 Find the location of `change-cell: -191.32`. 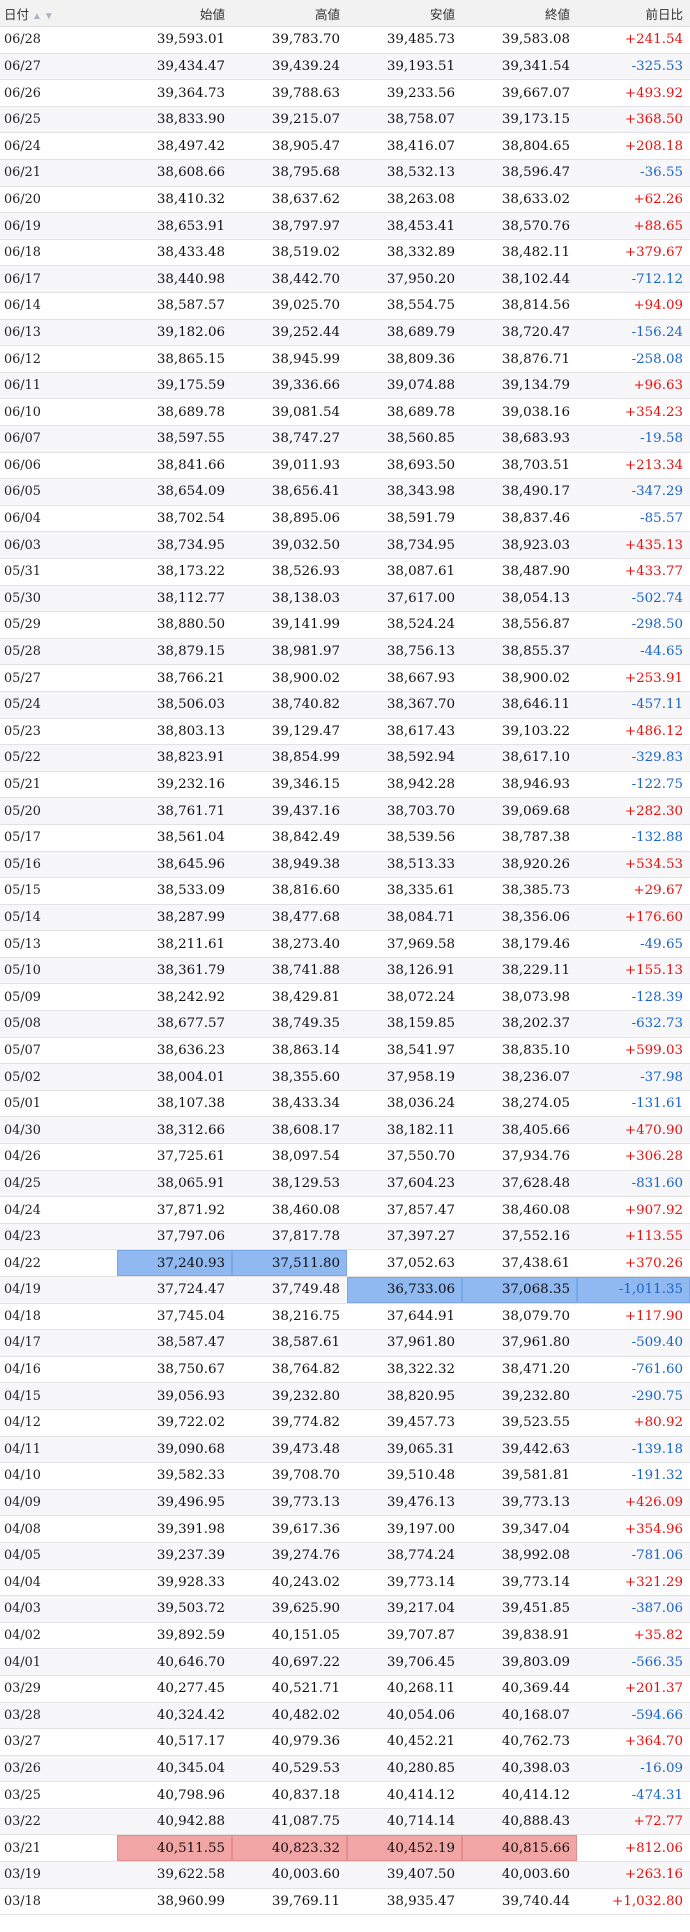

change-cell: -191.32 is located at coordinates (633, 1476).